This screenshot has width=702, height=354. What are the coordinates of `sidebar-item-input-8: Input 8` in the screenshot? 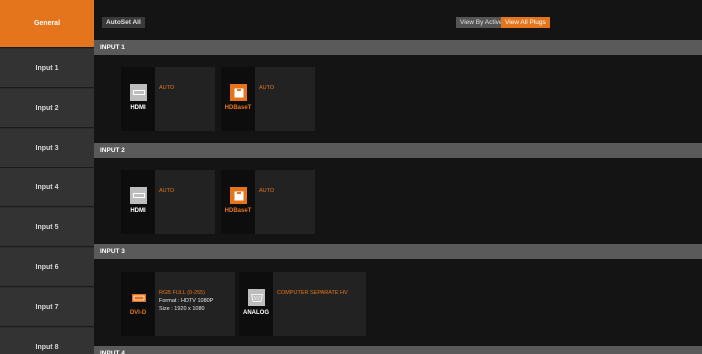 It's located at (47, 341).